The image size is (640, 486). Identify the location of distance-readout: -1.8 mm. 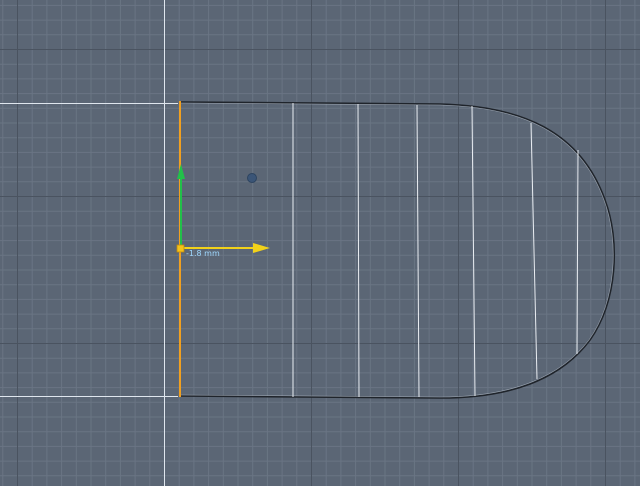
(203, 253).